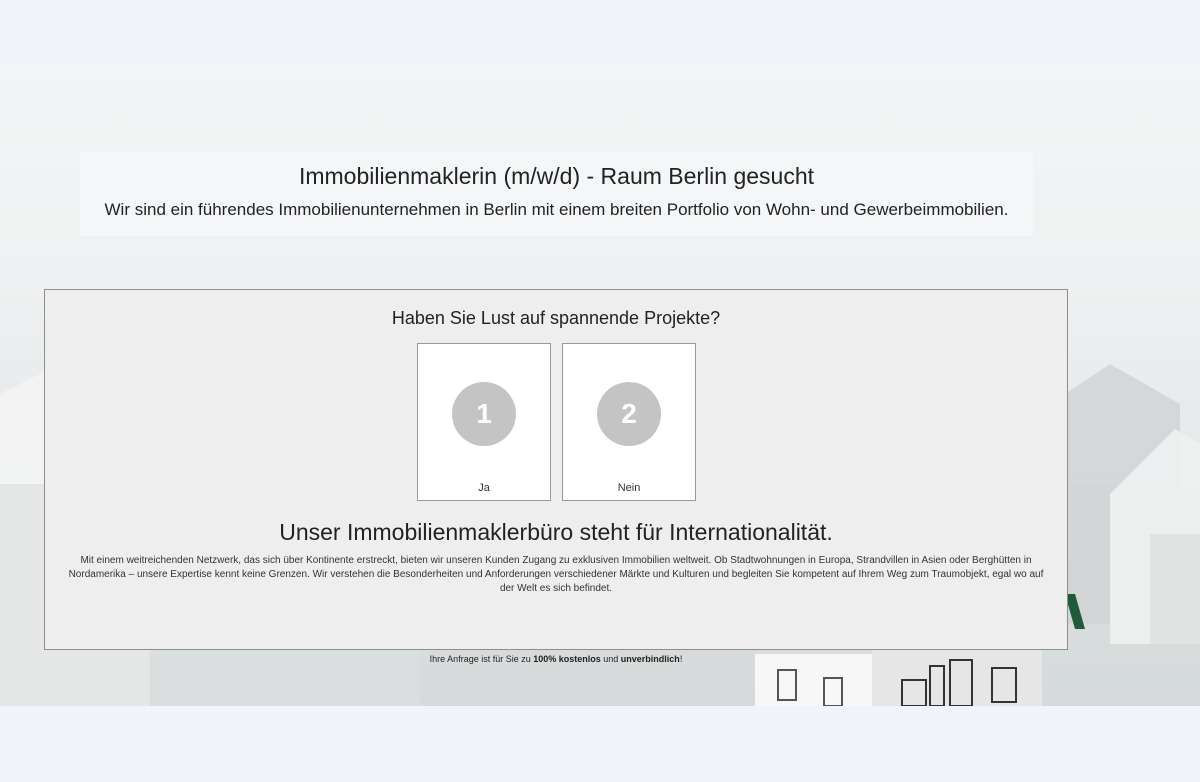  I want to click on option-label: Ja, so click(484, 488).